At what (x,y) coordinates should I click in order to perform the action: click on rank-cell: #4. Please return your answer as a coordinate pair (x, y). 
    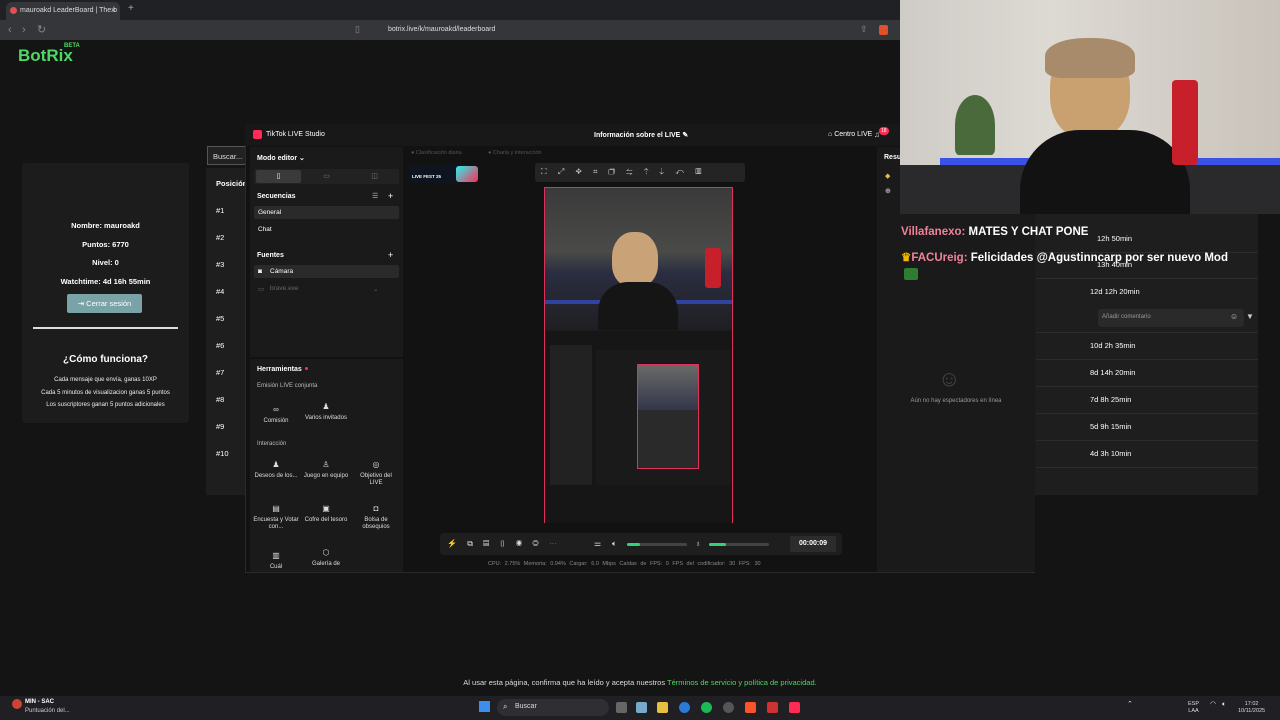
    Looking at the image, I should click on (220, 291).